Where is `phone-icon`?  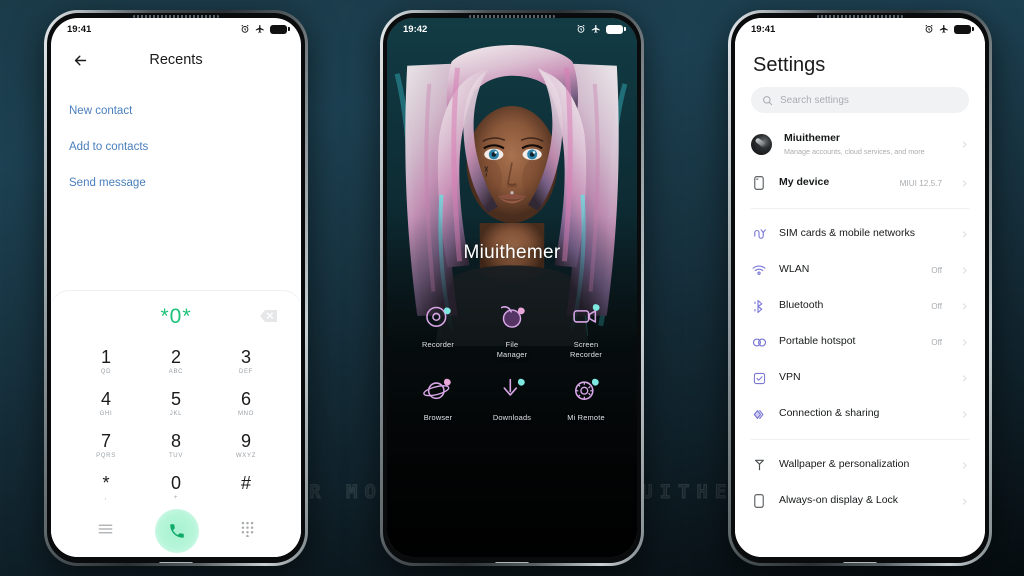 phone-icon is located at coordinates (759, 183).